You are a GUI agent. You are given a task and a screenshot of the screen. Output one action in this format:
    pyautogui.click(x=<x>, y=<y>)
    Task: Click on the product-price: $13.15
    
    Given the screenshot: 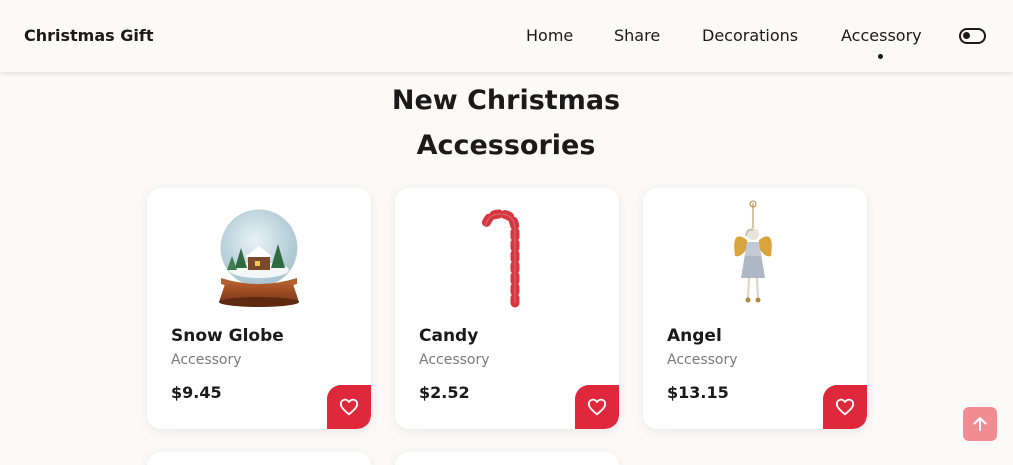 What is the action you would take?
    pyautogui.click(x=698, y=392)
    